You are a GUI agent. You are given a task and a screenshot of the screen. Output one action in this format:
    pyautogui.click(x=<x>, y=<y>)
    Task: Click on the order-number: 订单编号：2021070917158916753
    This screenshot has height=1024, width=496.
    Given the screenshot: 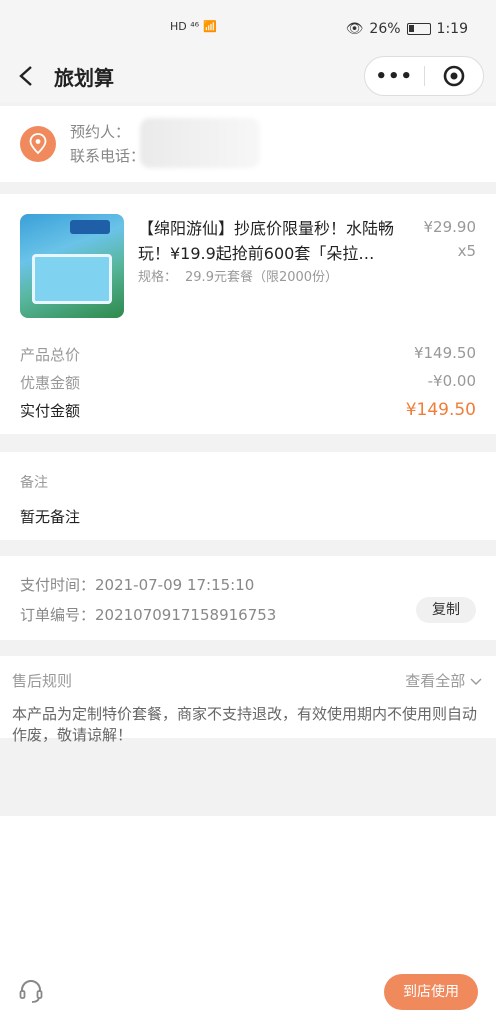 What is the action you would take?
    pyautogui.click(x=148, y=615)
    